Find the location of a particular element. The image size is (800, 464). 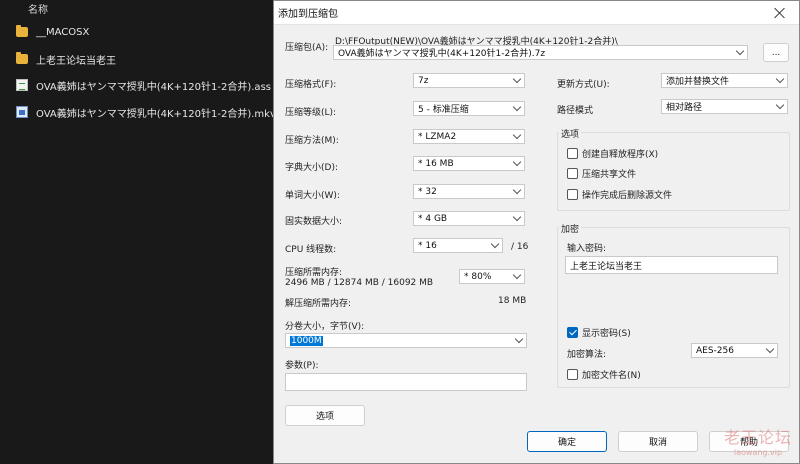

level-combo: 5 - 标准压缩 is located at coordinates (469, 108).